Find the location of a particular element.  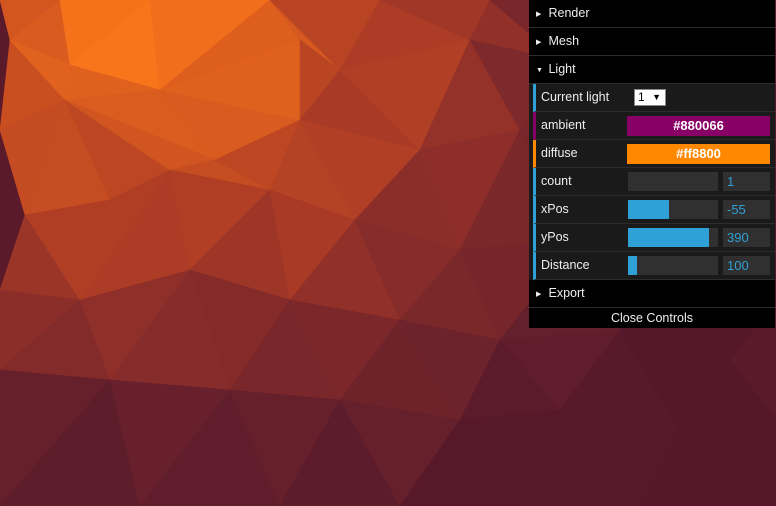

dropdown-arrow-icon: ▼ is located at coordinates (656, 97).